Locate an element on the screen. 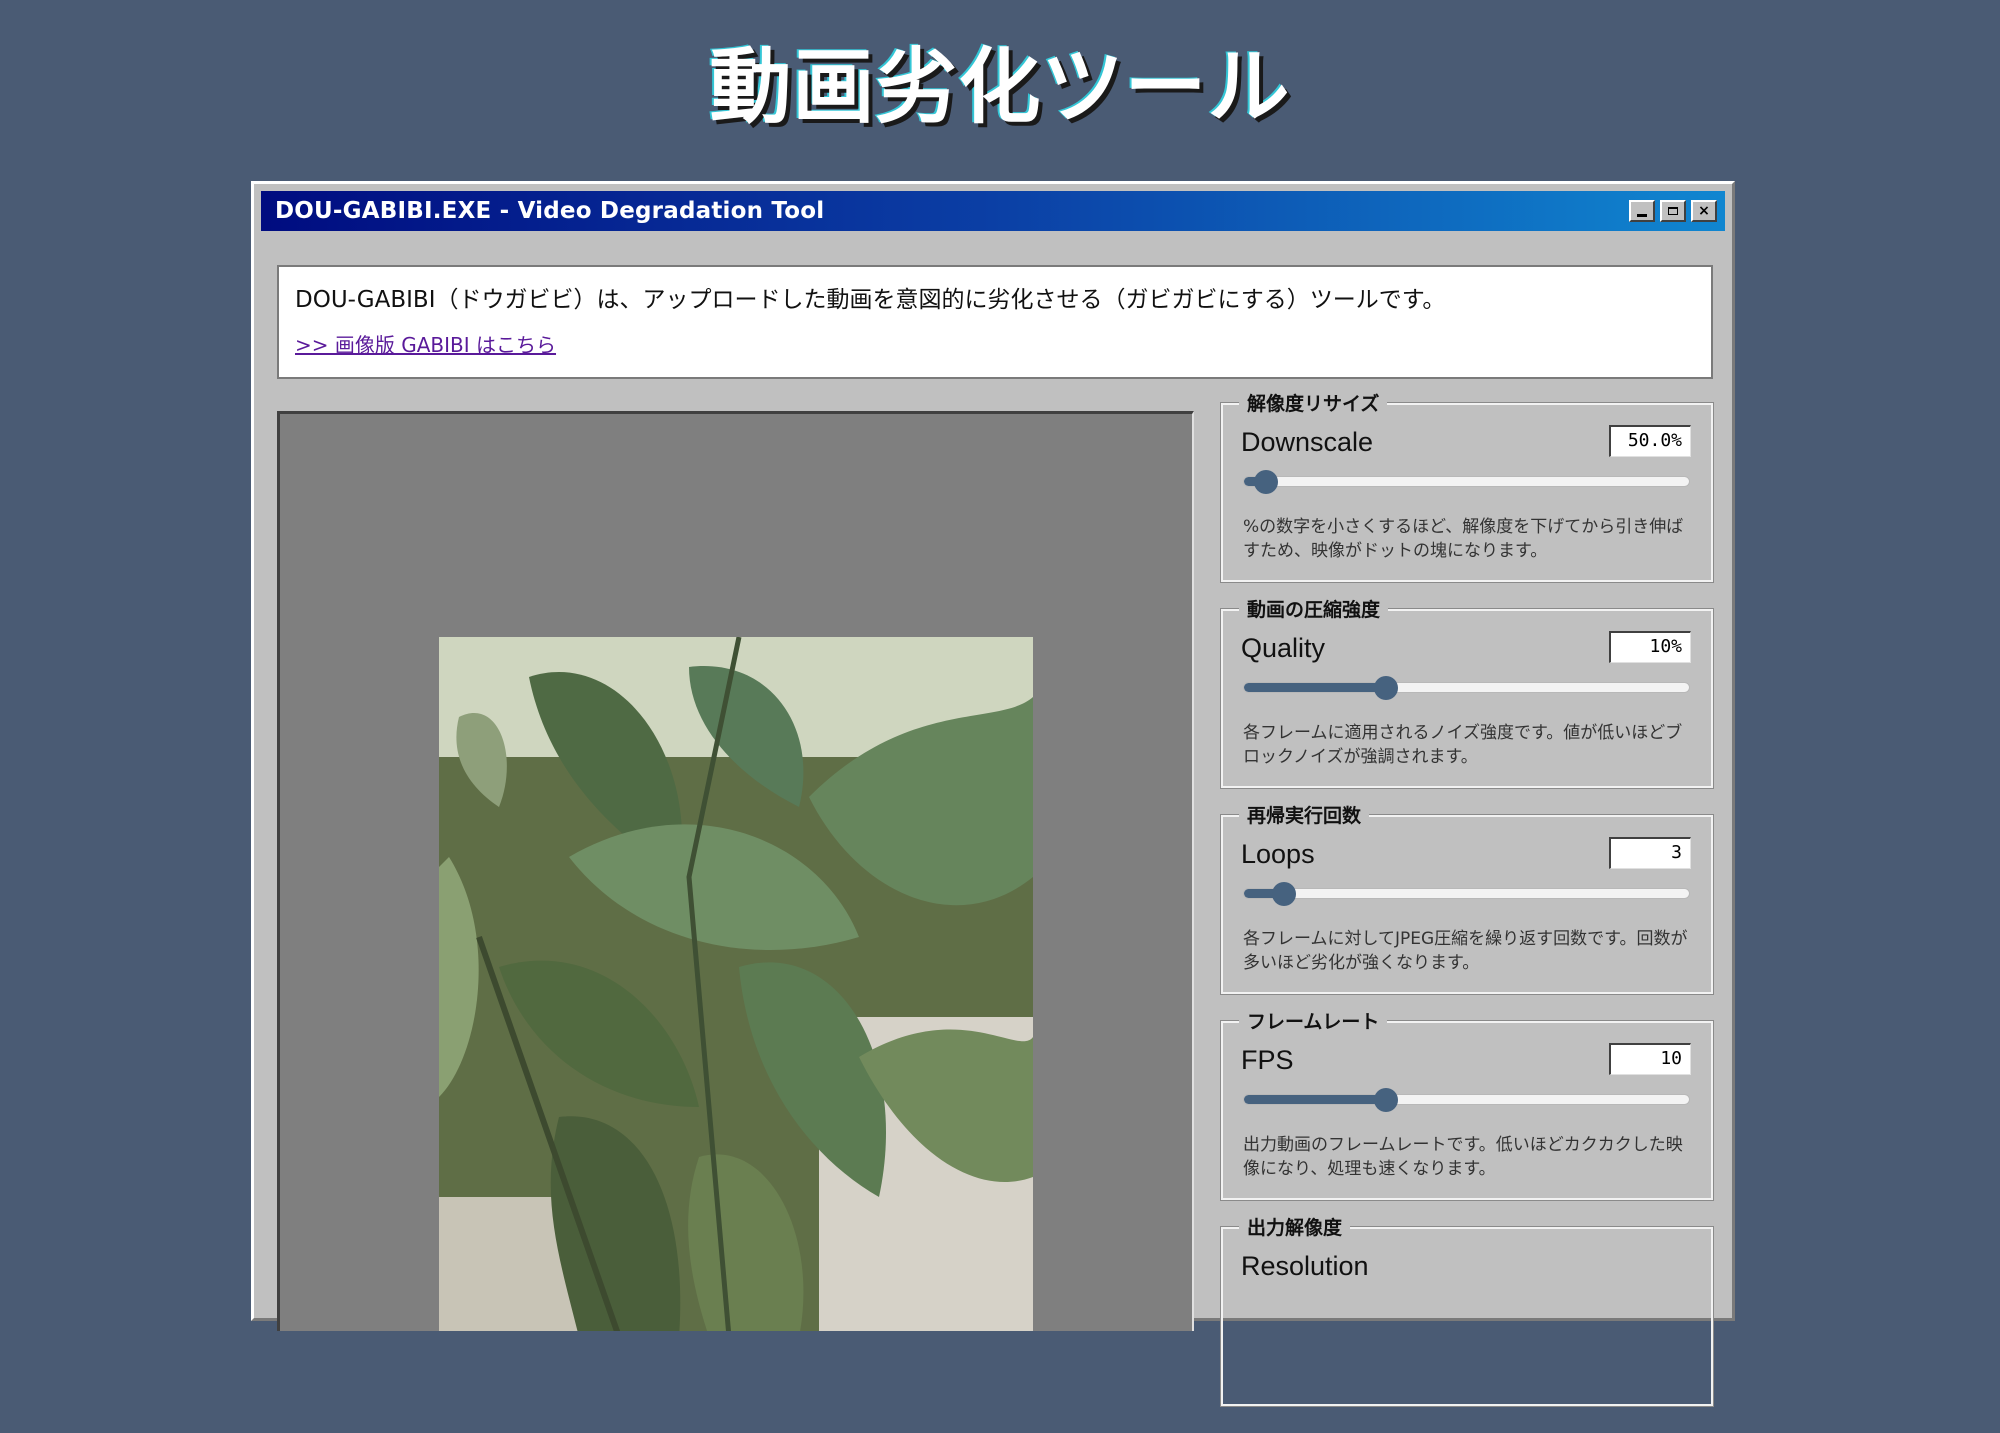  loops-value-input: 3 is located at coordinates (1650, 853).